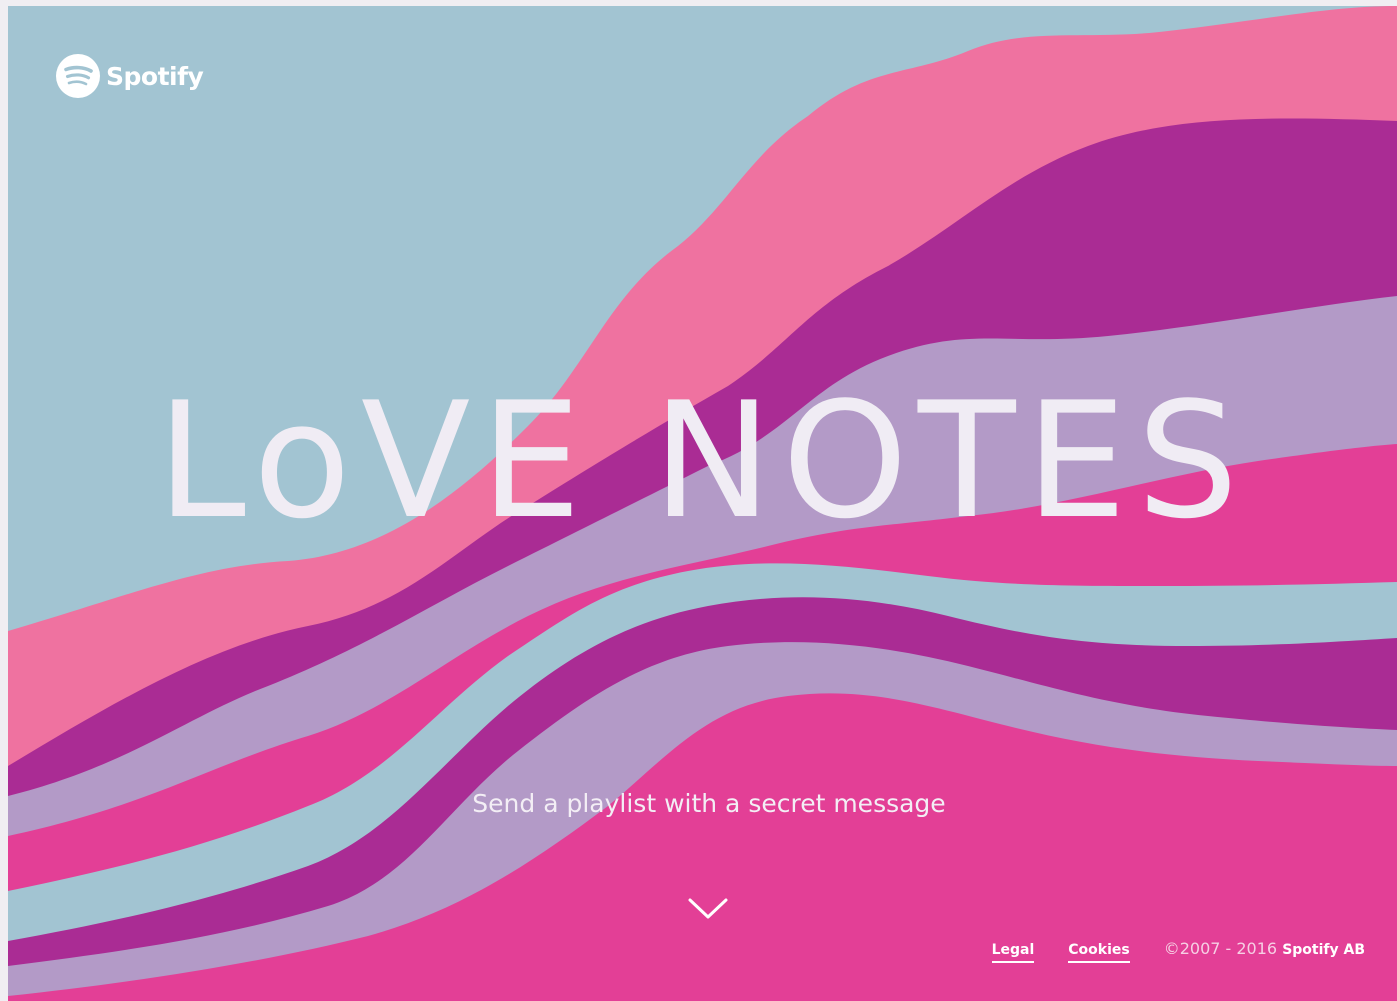  I want to click on copyright-years: ©2007 - 2016, so click(1220, 948).